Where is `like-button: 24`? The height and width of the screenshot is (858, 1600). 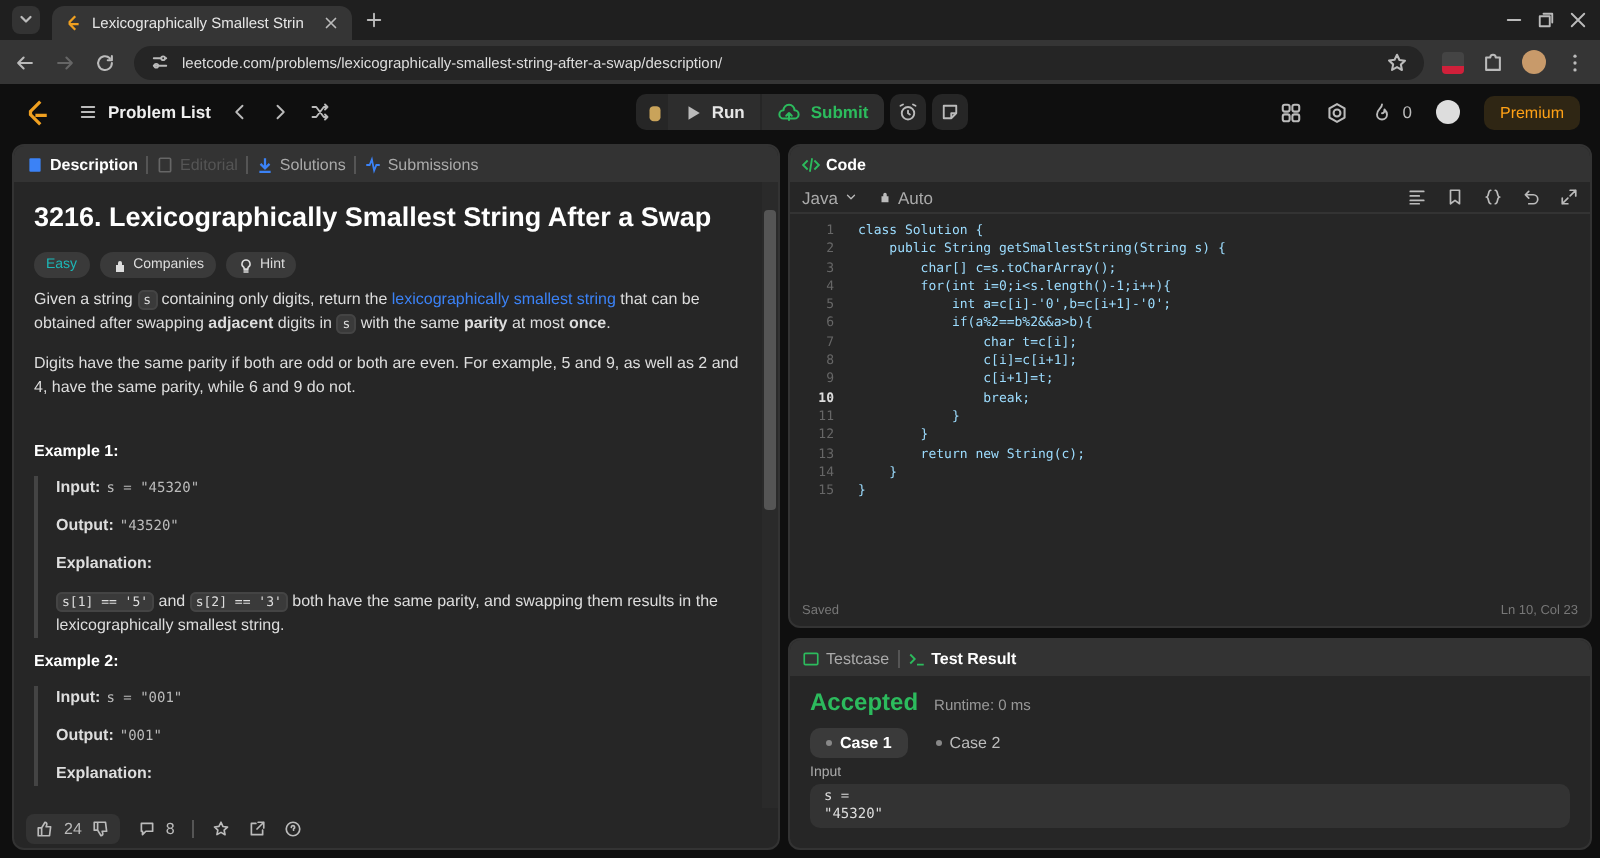
like-button: 24 is located at coordinates (59, 828).